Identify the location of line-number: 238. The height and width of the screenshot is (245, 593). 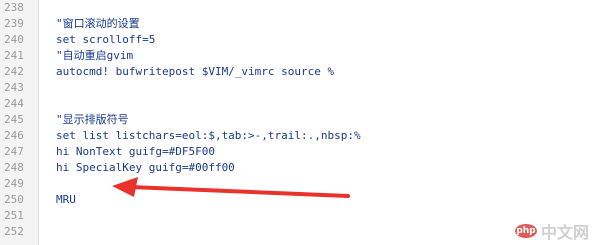
(14, 7).